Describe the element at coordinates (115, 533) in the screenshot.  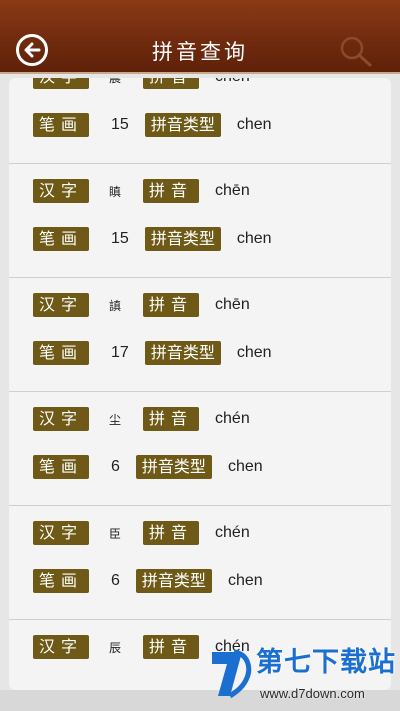
I see `hanzi-value: 臣` at that location.